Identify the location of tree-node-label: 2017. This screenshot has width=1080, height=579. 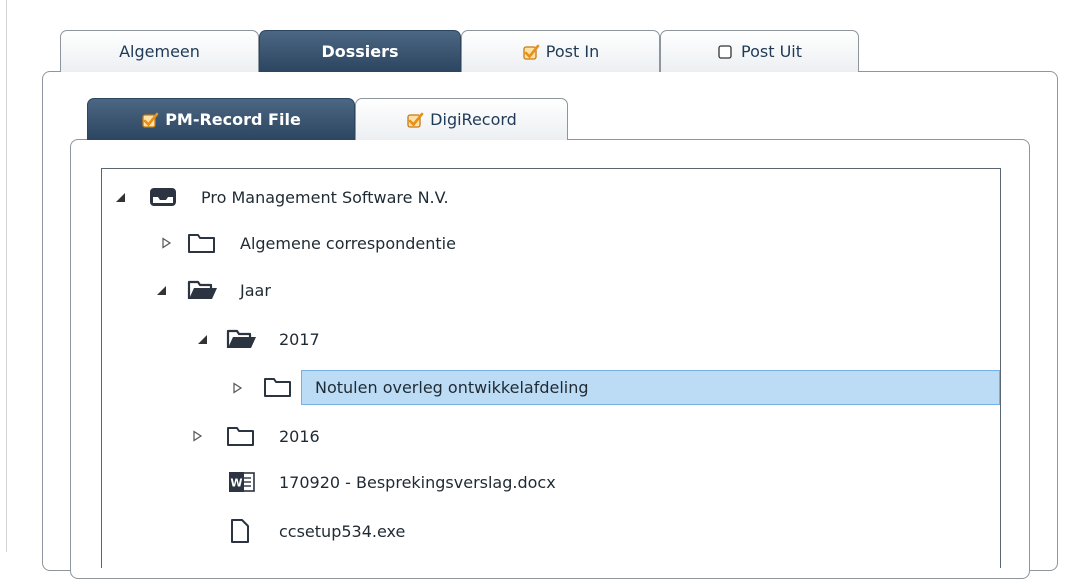
(299, 339).